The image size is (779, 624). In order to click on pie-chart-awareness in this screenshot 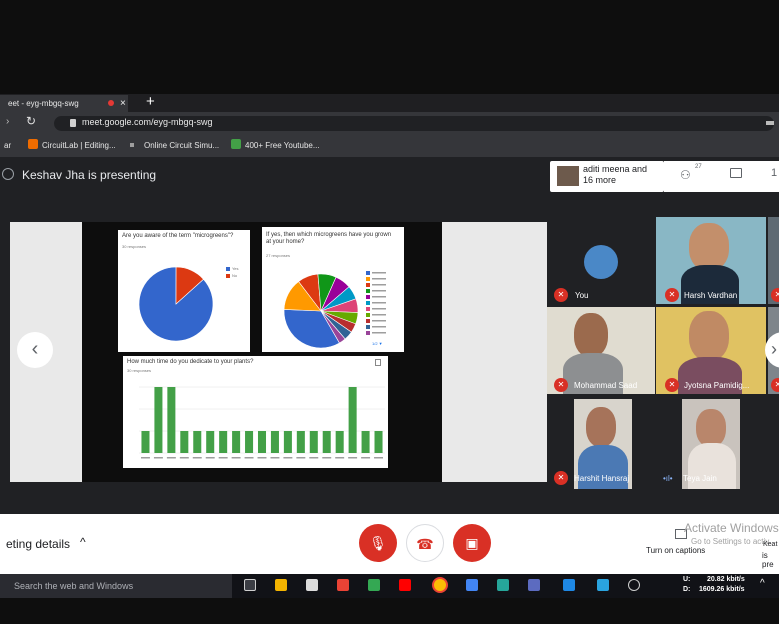, I will do `click(176, 304)`.